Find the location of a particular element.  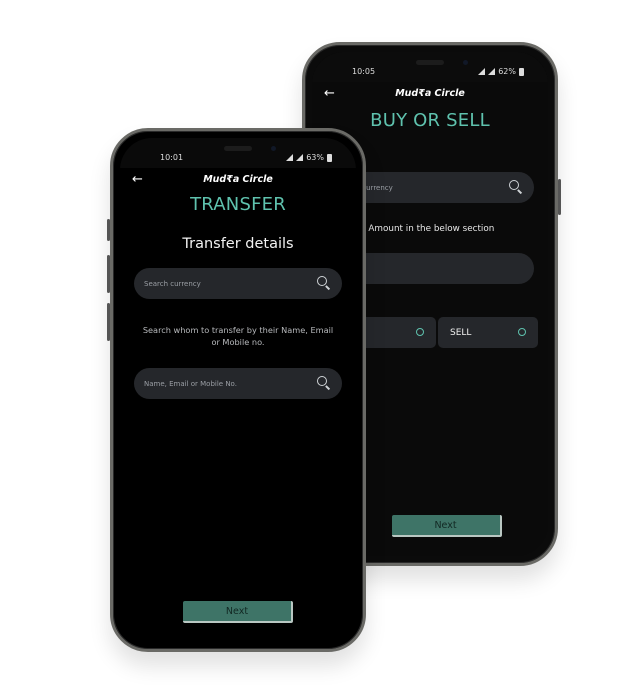

search-currency-input: Search currency is located at coordinates (238, 283).